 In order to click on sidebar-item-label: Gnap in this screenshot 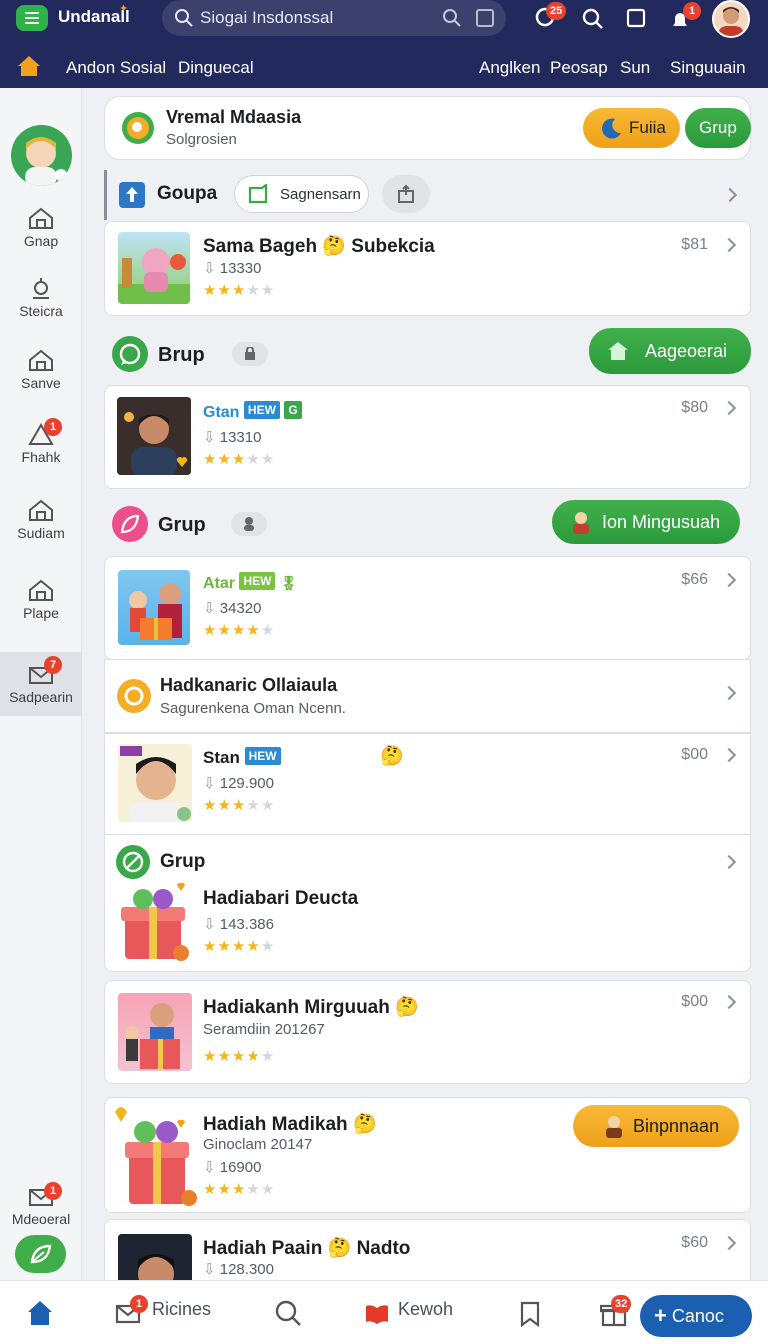, I will do `click(41, 241)`.